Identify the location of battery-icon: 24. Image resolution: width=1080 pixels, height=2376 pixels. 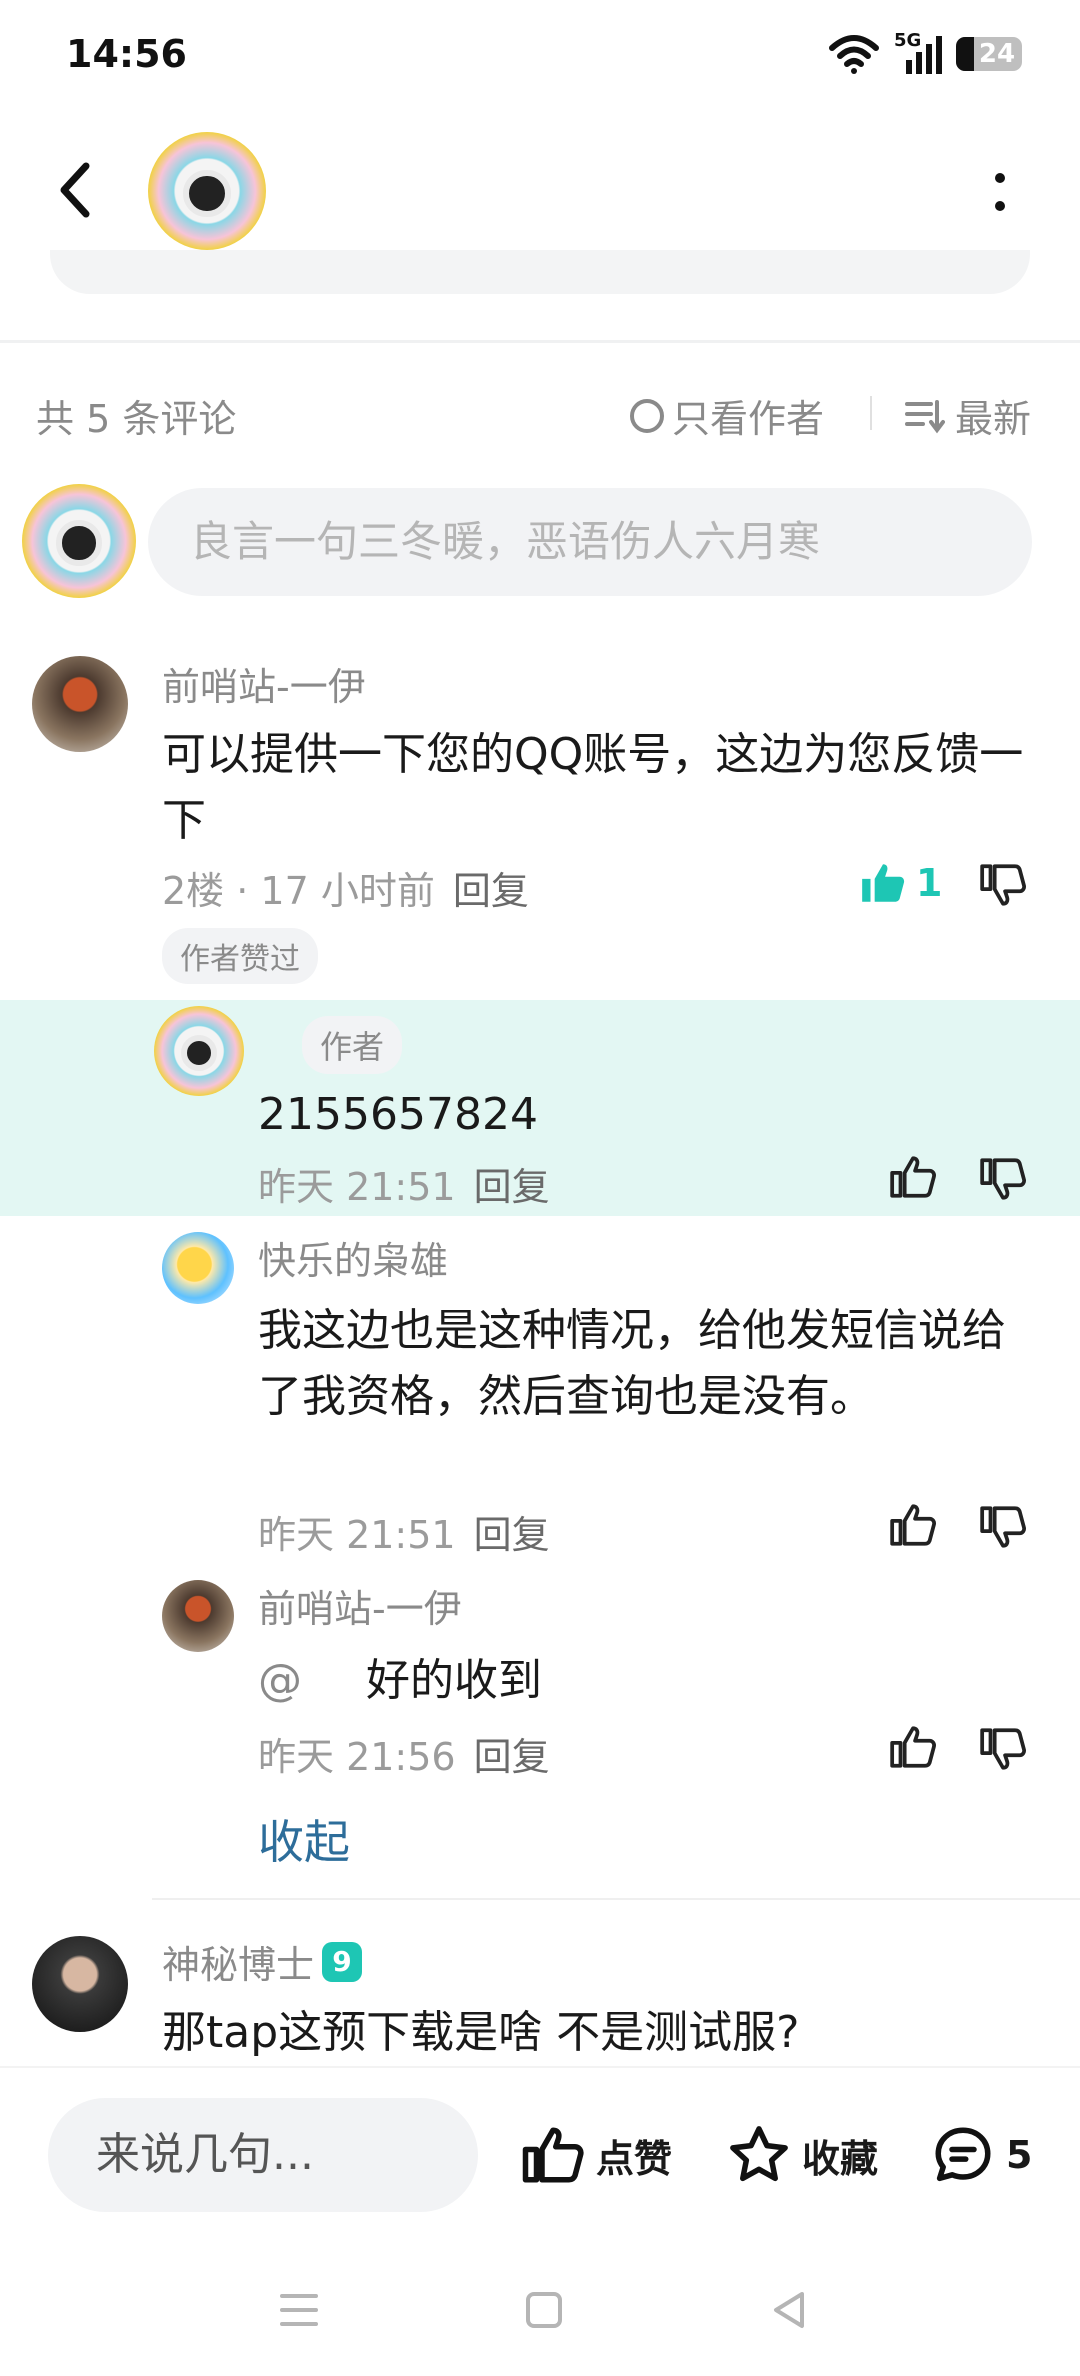
(989, 54).